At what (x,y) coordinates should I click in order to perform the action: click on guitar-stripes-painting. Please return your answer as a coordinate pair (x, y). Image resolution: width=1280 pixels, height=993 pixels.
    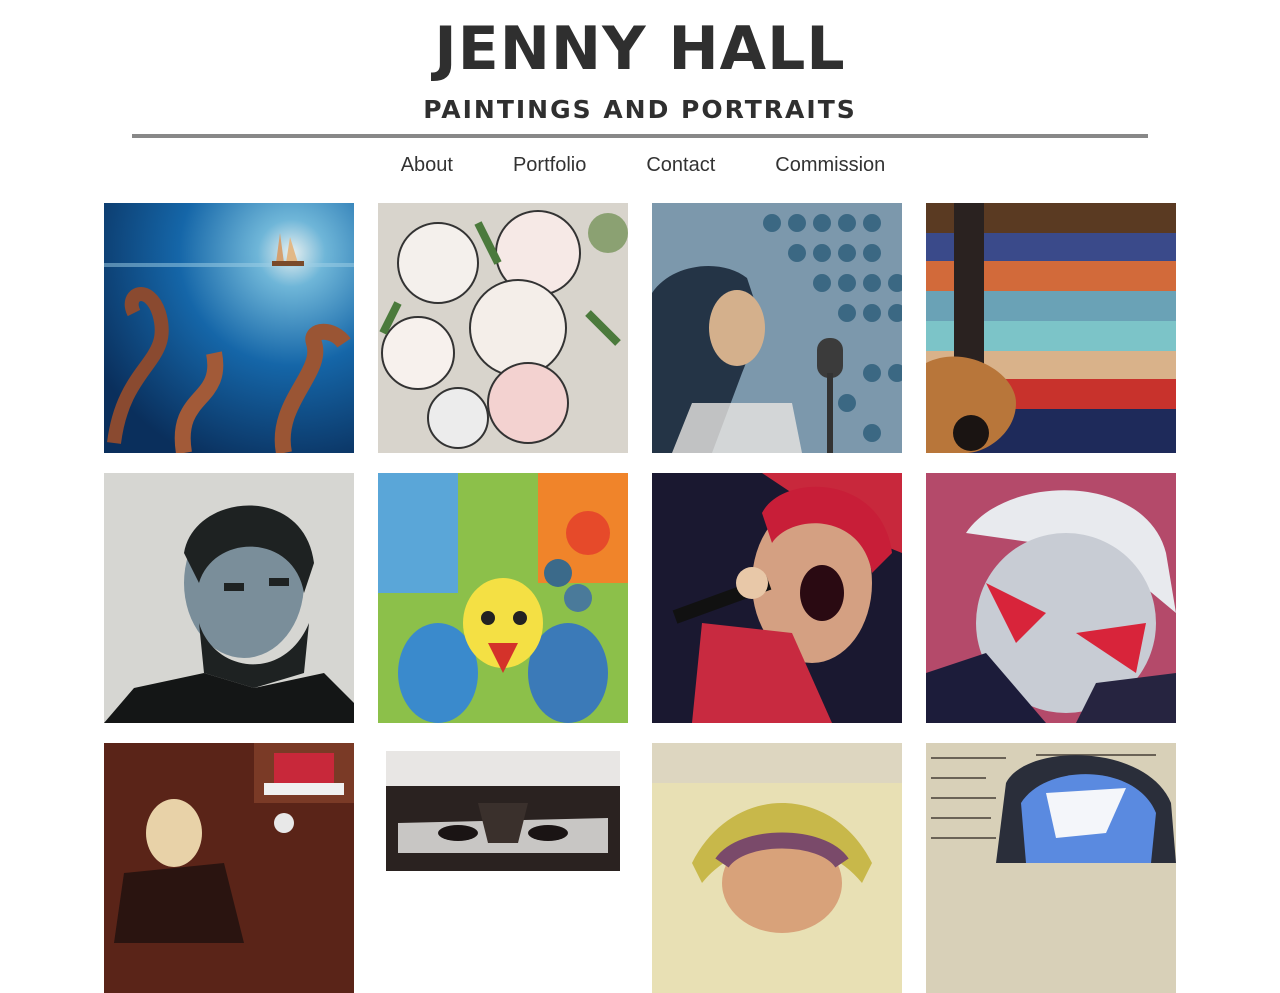
    Looking at the image, I should click on (1051, 328).